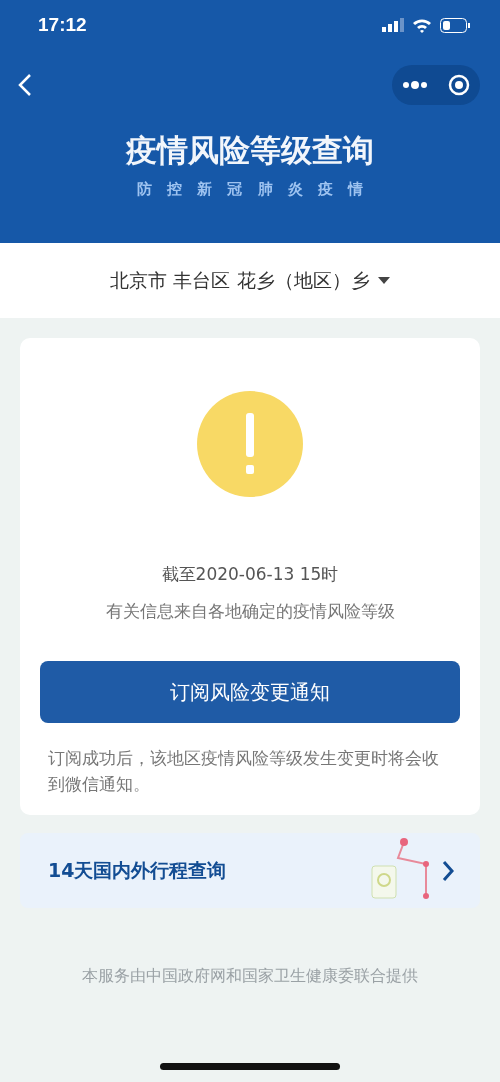  What do you see at coordinates (383, 280) in the screenshot?
I see `dropdown-caret-icon` at bounding box center [383, 280].